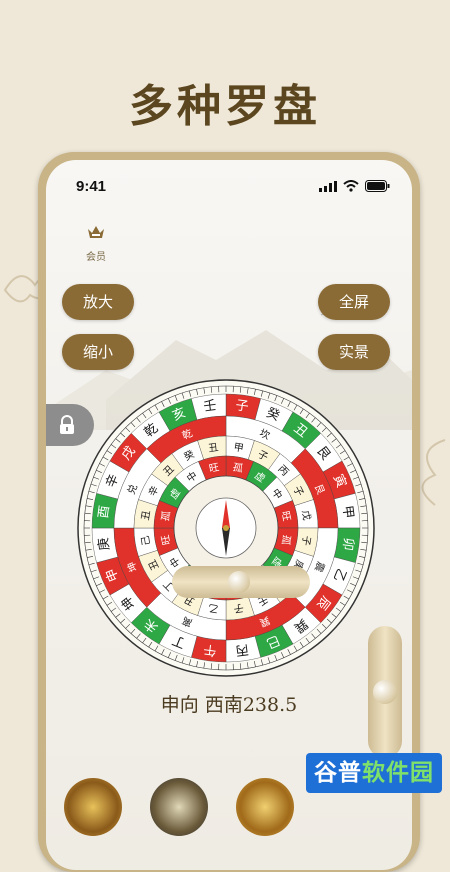  I want to click on status-icons, so click(354, 186).